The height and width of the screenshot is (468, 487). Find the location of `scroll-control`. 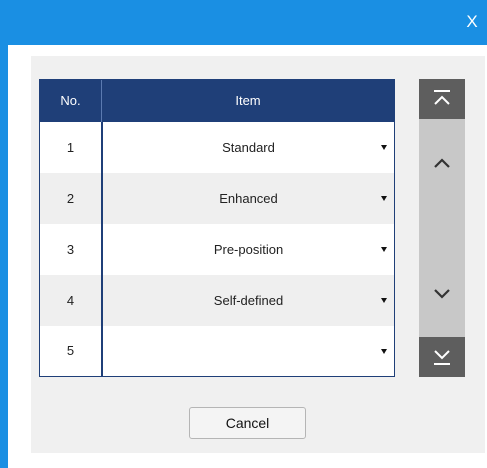

scroll-control is located at coordinates (442, 228).